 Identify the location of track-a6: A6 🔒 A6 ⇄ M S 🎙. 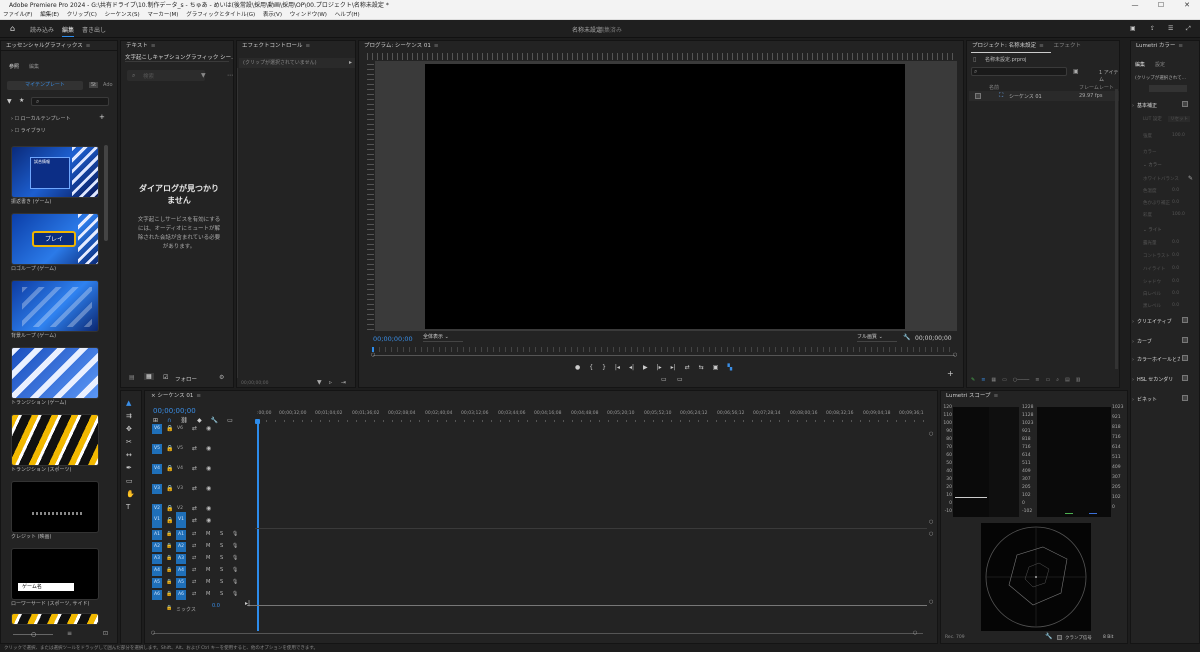
(200, 594).